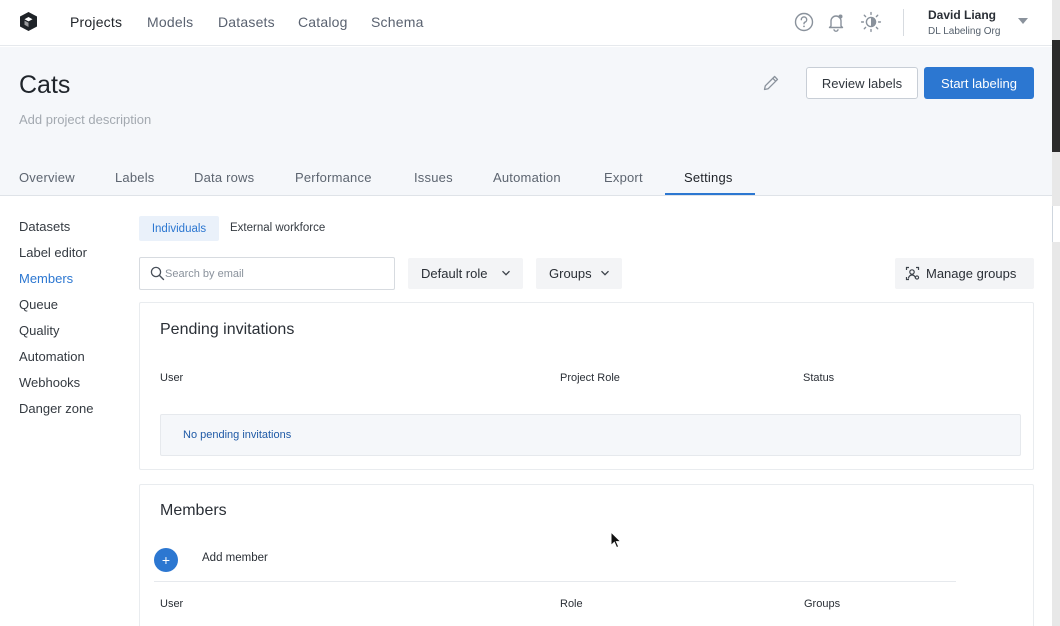 The height and width of the screenshot is (626, 1060). What do you see at coordinates (246, 22) in the screenshot?
I see `nav-datasets: Datasets` at bounding box center [246, 22].